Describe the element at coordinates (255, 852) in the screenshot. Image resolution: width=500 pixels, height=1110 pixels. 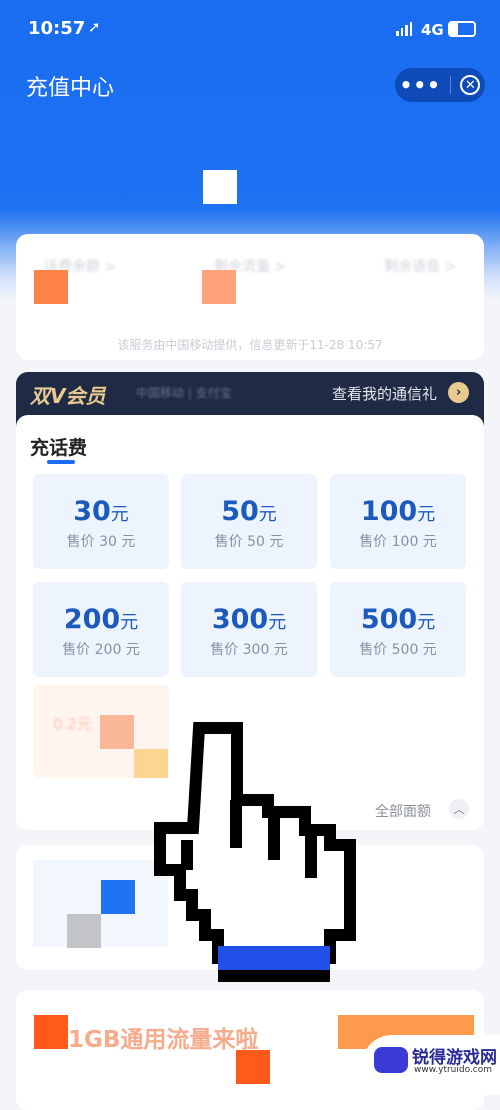
I see `hand-cursor-icon` at that location.